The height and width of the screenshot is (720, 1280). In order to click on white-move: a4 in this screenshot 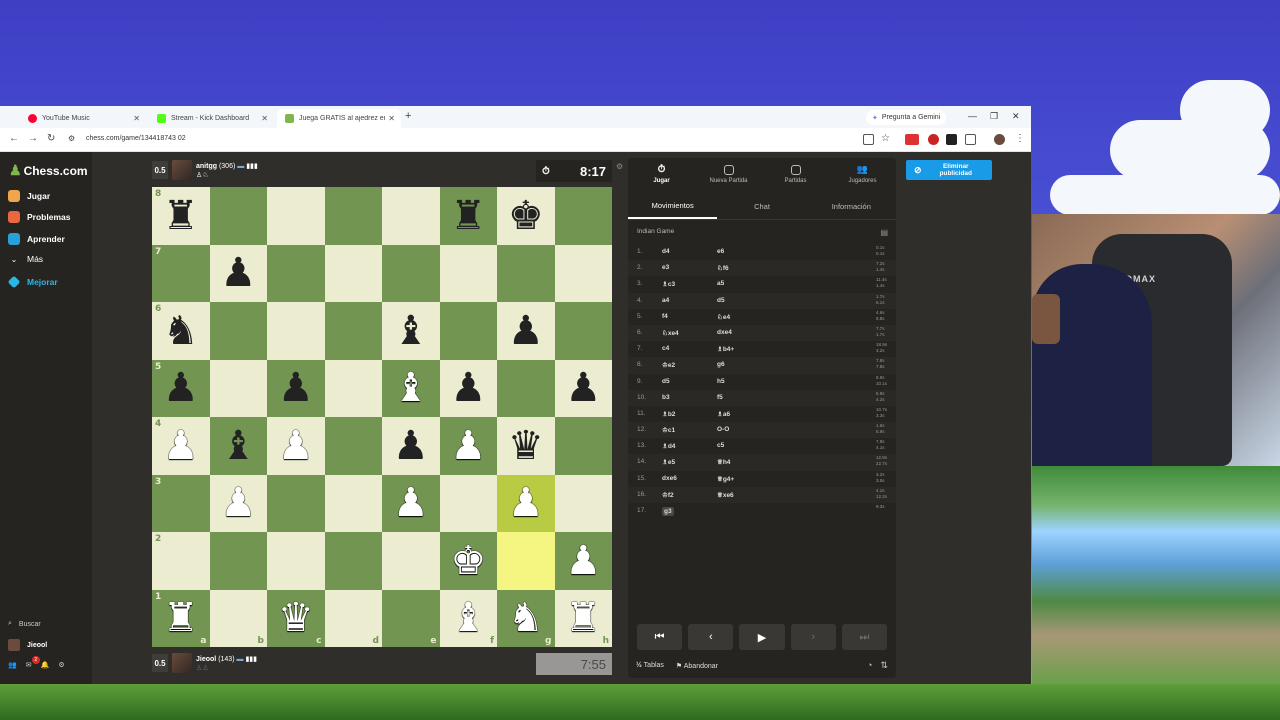, I will do `click(665, 300)`.